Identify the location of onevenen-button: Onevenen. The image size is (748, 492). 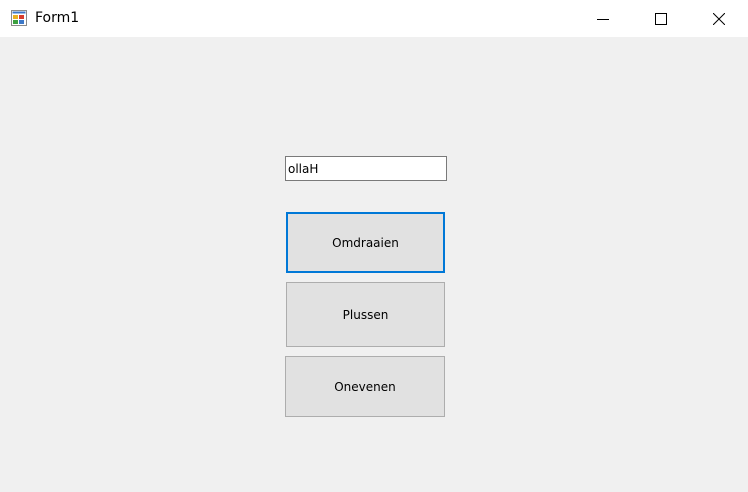
(365, 386).